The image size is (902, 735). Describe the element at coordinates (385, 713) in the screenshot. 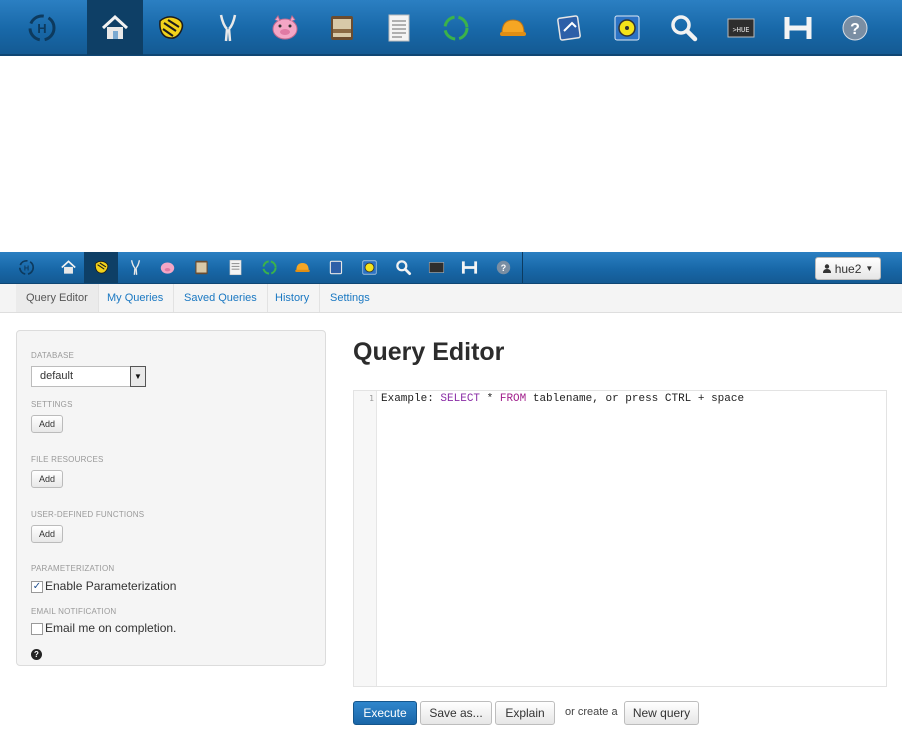

I see `execute-button: Execute` at that location.